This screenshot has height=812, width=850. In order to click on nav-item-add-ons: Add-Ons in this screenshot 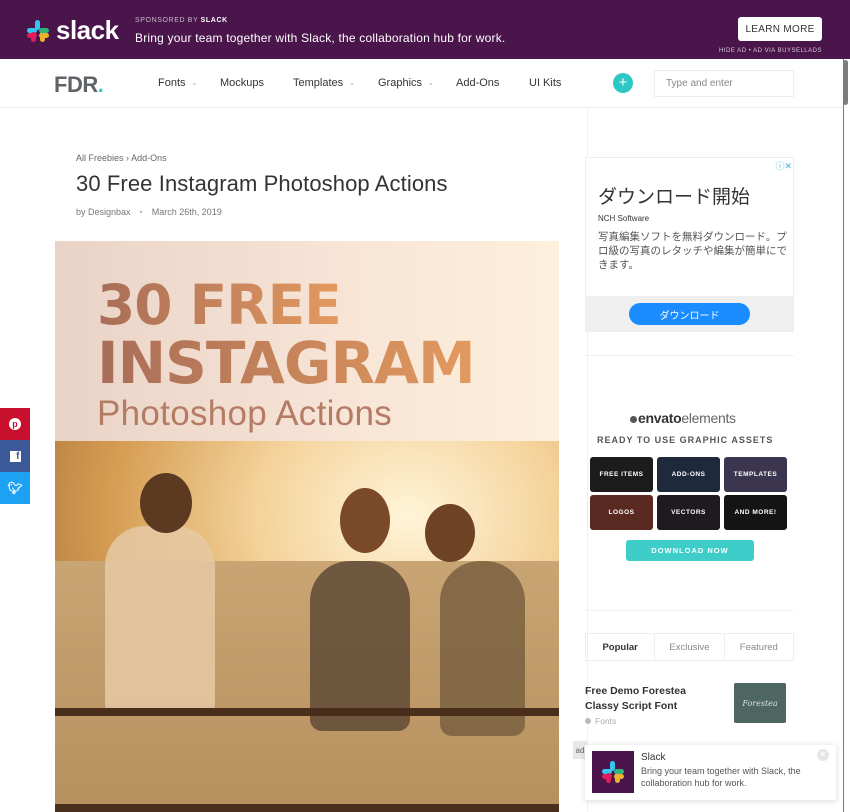, I will do `click(477, 83)`.